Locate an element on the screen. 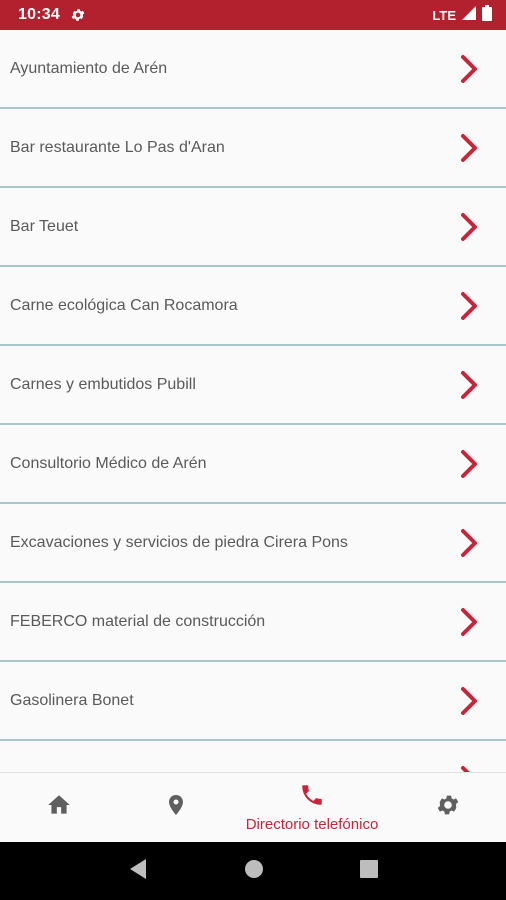 The image size is (506, 900). network-type: LTE is located at coordinates (444, 15).